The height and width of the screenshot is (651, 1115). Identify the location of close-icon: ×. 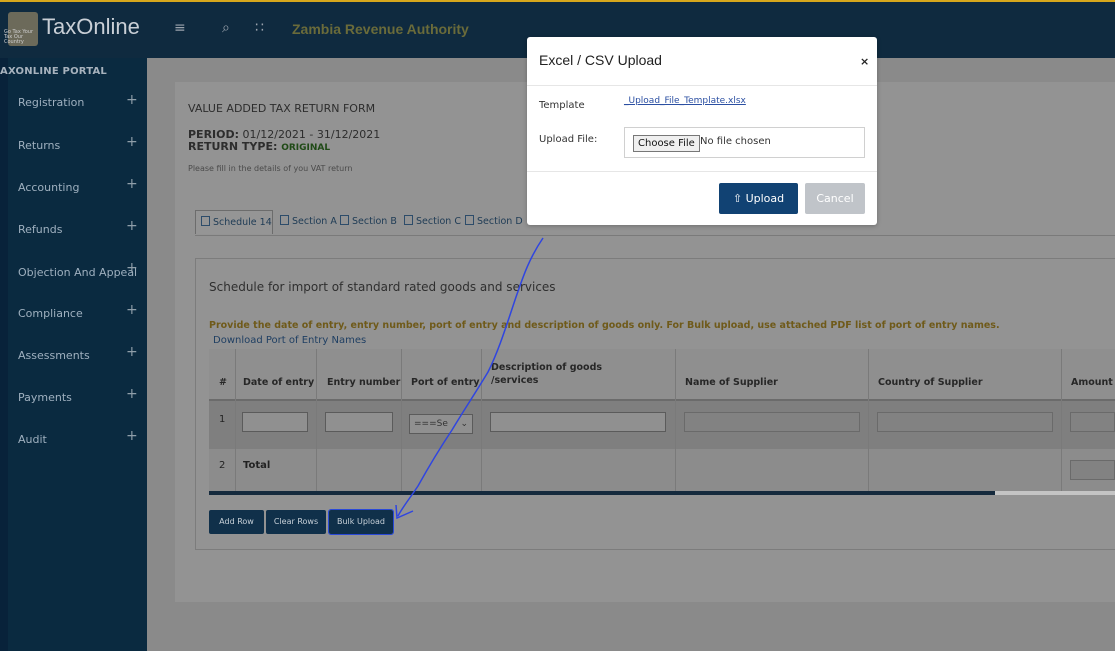
(864, 61).